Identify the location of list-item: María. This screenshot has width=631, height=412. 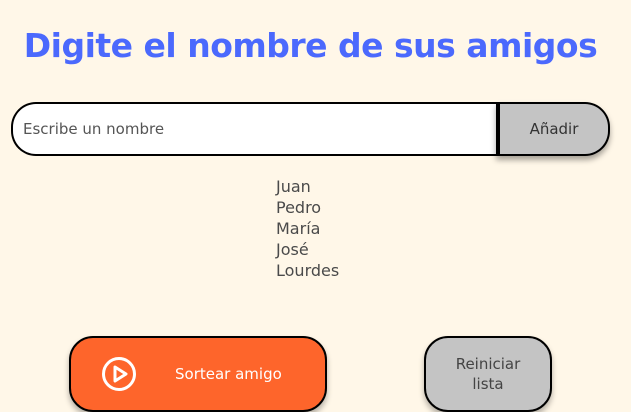
(298, 228).